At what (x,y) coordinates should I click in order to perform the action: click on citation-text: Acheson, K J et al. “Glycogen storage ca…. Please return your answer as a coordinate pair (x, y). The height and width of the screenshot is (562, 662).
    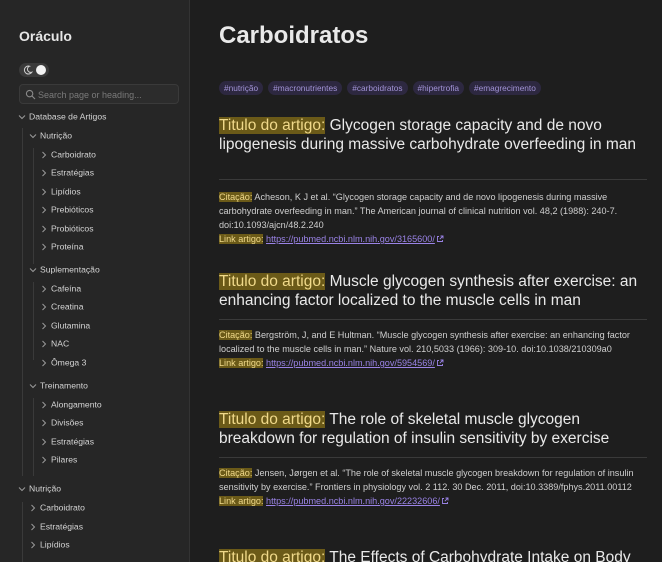
    Looking at the image, I should click on (418, 211).